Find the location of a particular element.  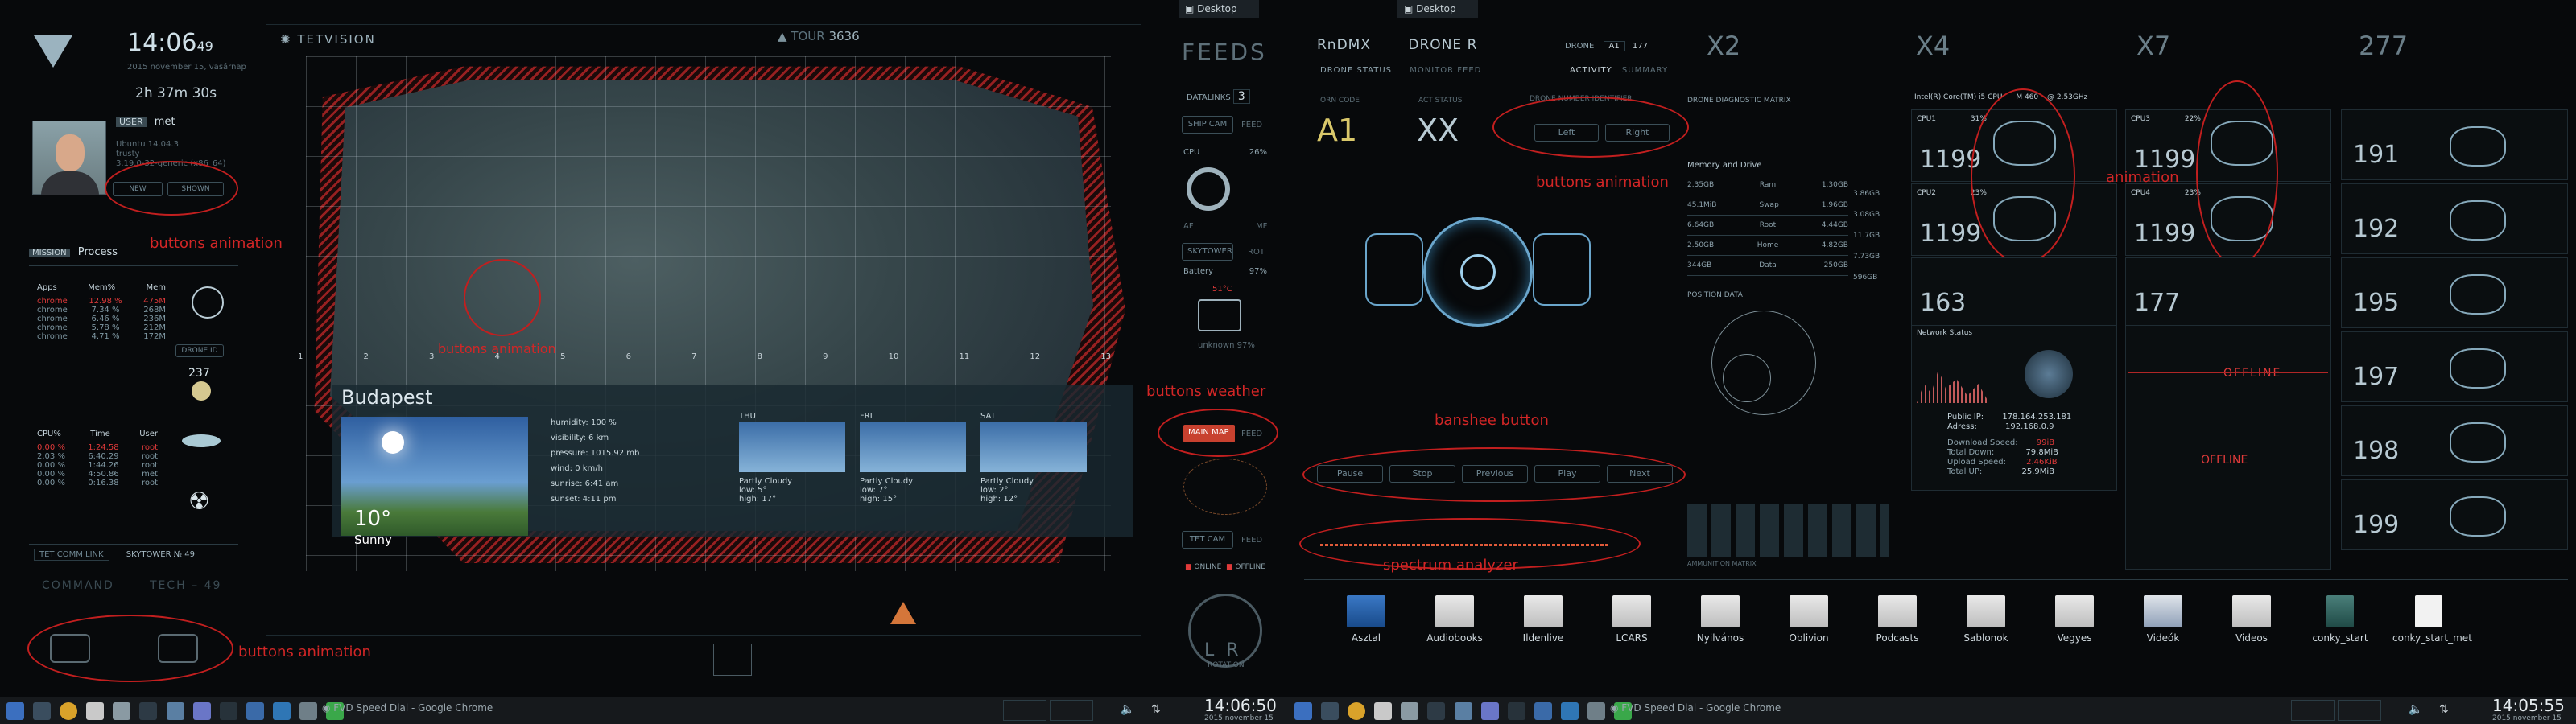

map-grid-numbers: 1 2 3 4 5 6 7 8 9 10 11 12 13 is located at coordinates (704, 356).